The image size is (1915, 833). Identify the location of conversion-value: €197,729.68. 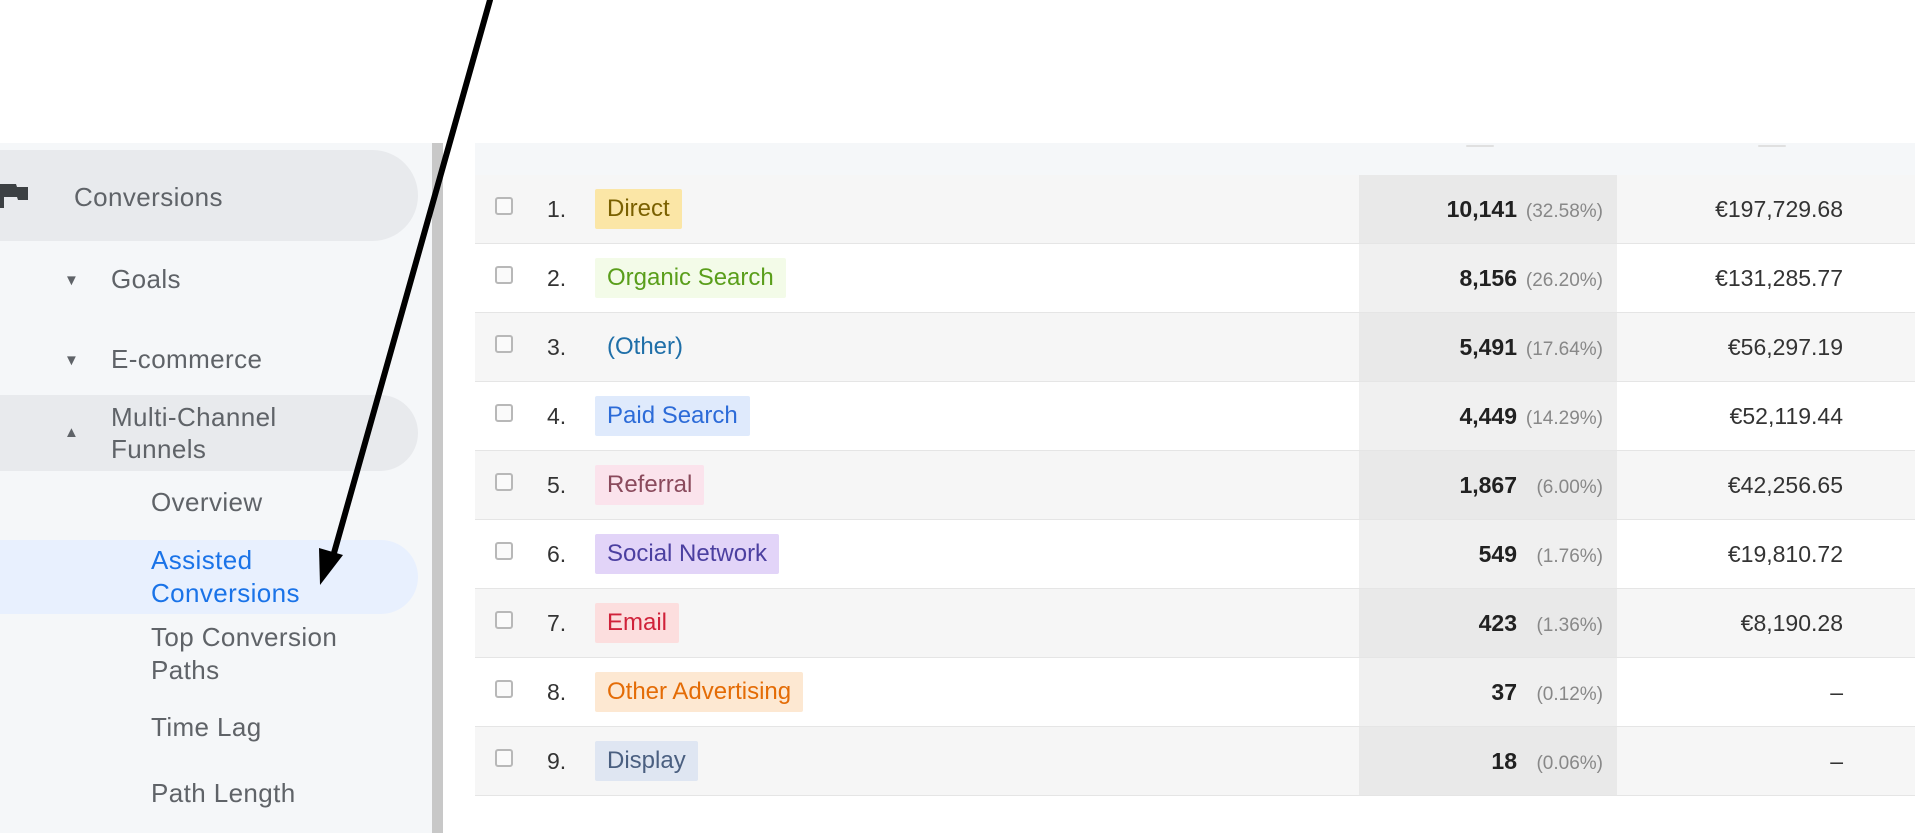
(1779, 209).